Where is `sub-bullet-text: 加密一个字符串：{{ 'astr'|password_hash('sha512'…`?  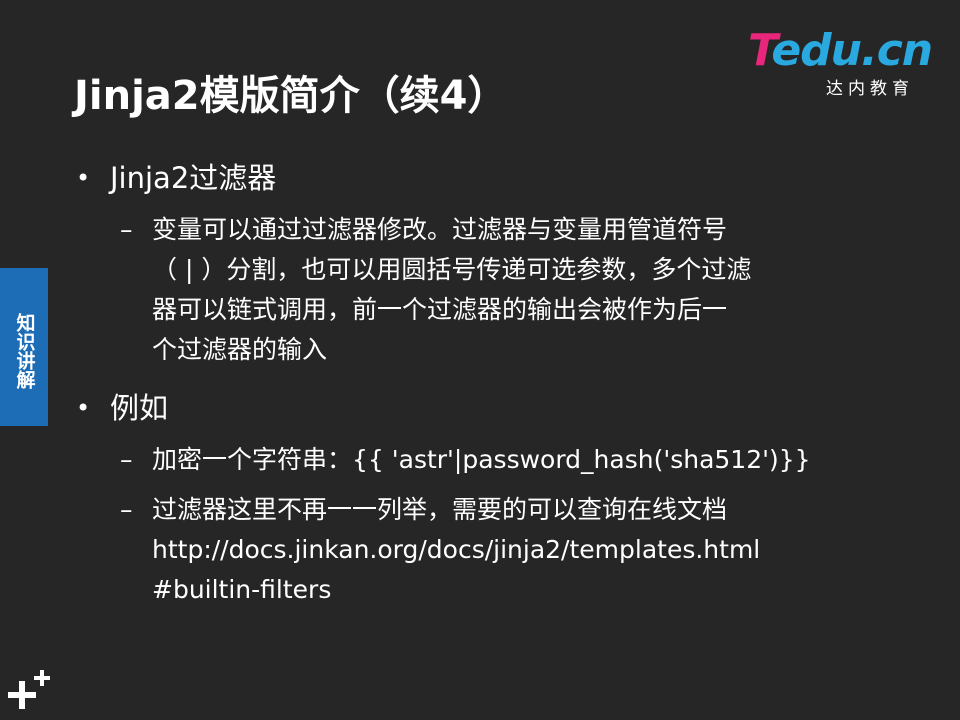
sub-bullet-text: 加密一个字符串：{{ 'astr'|password_hash('sha512'… is located at coordinates (512, 460).